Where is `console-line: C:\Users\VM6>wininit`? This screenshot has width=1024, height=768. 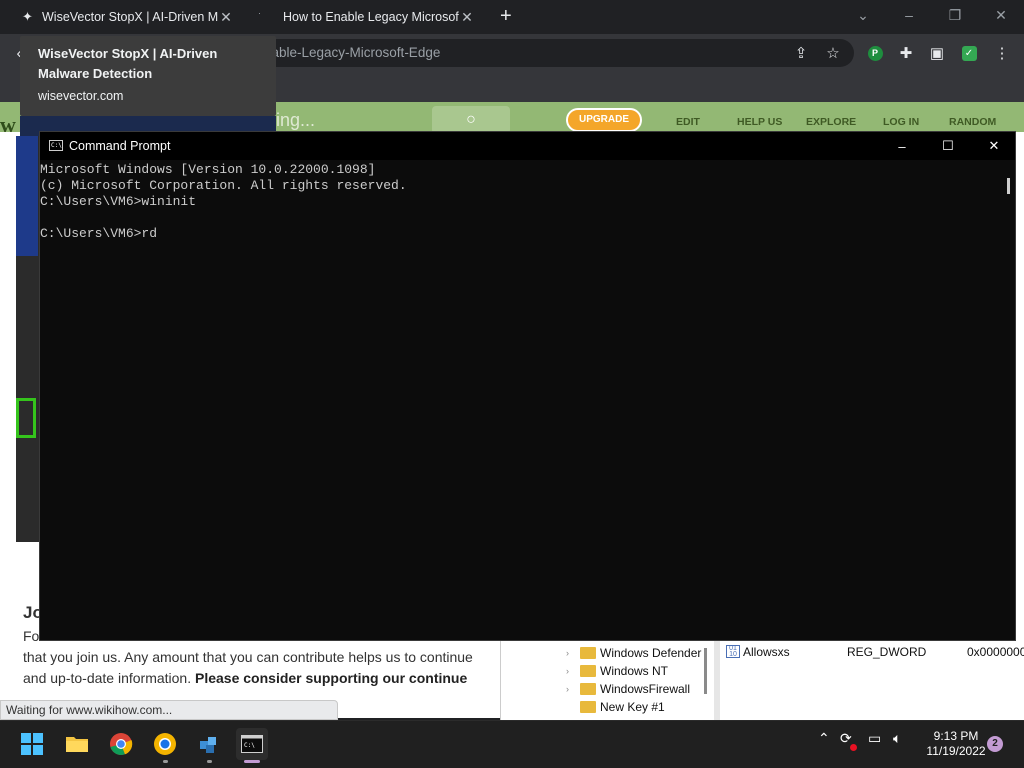 console-line: C:\Users\VM6>wininit is located at coordinates (118, 201).